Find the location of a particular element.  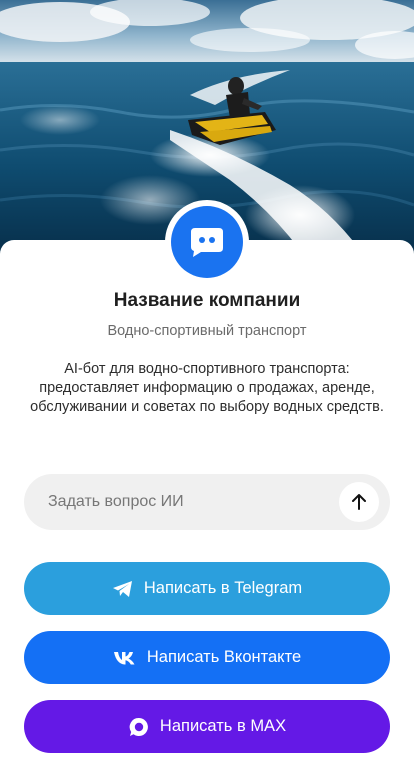

send-button is located at coordinates (359, 502).